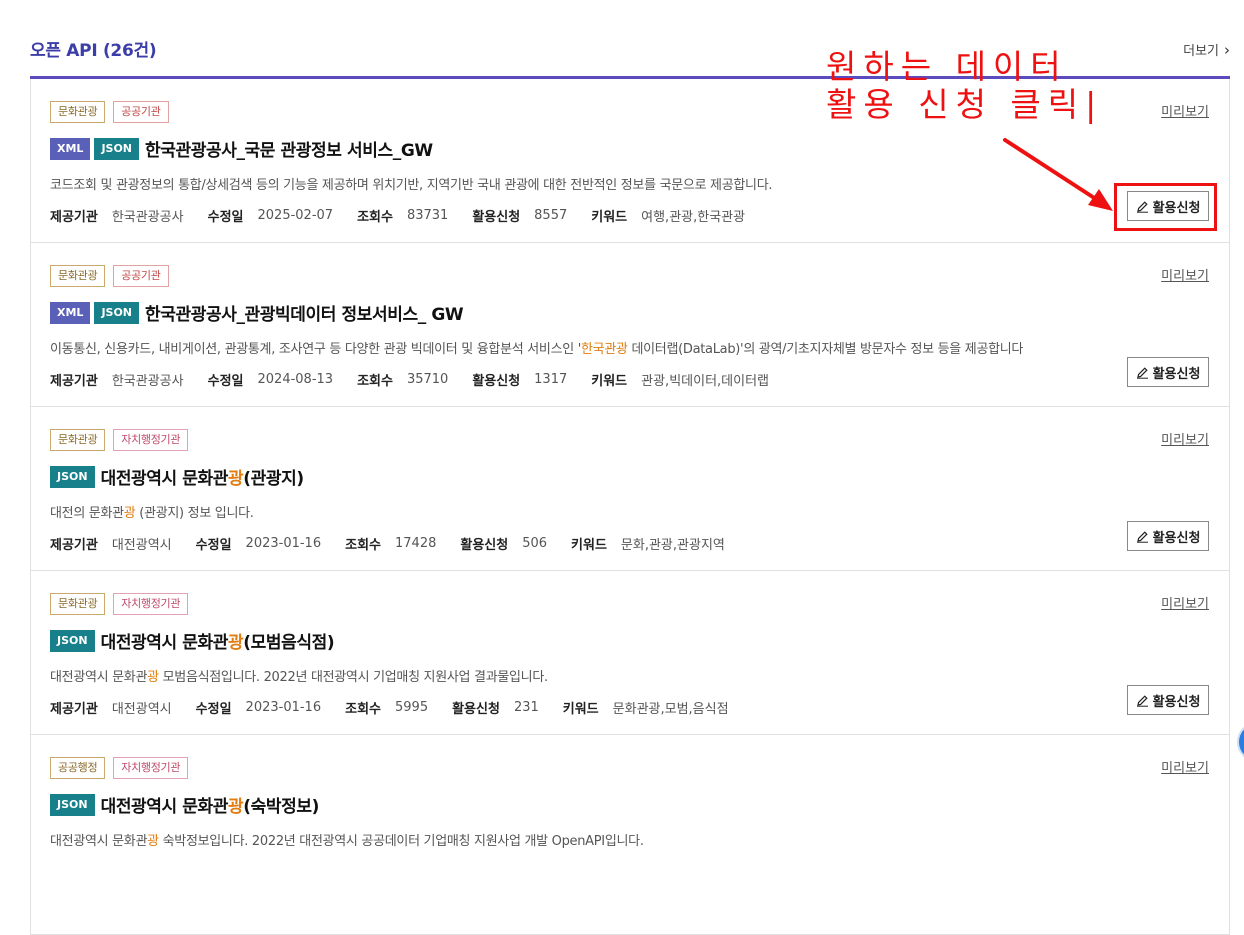  I want to click on modified-value: 2023-01-16, so click(283, 543).